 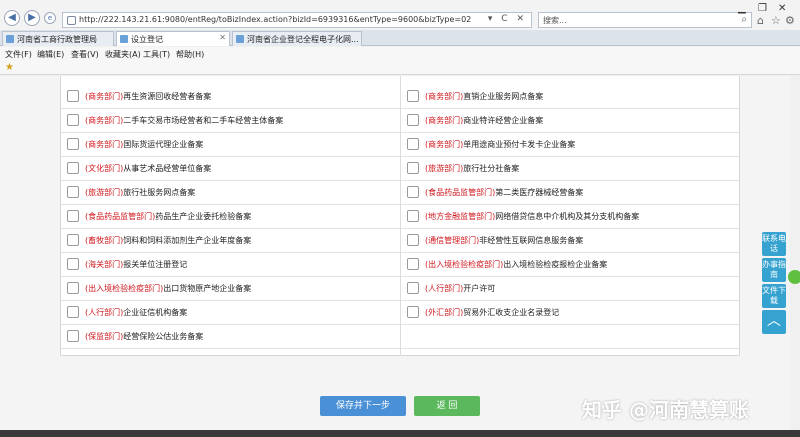 I want to click on filing-label: (出入境检验检疫部门)出入境检验检疫报检企业备案, so click(x=516, y=264).